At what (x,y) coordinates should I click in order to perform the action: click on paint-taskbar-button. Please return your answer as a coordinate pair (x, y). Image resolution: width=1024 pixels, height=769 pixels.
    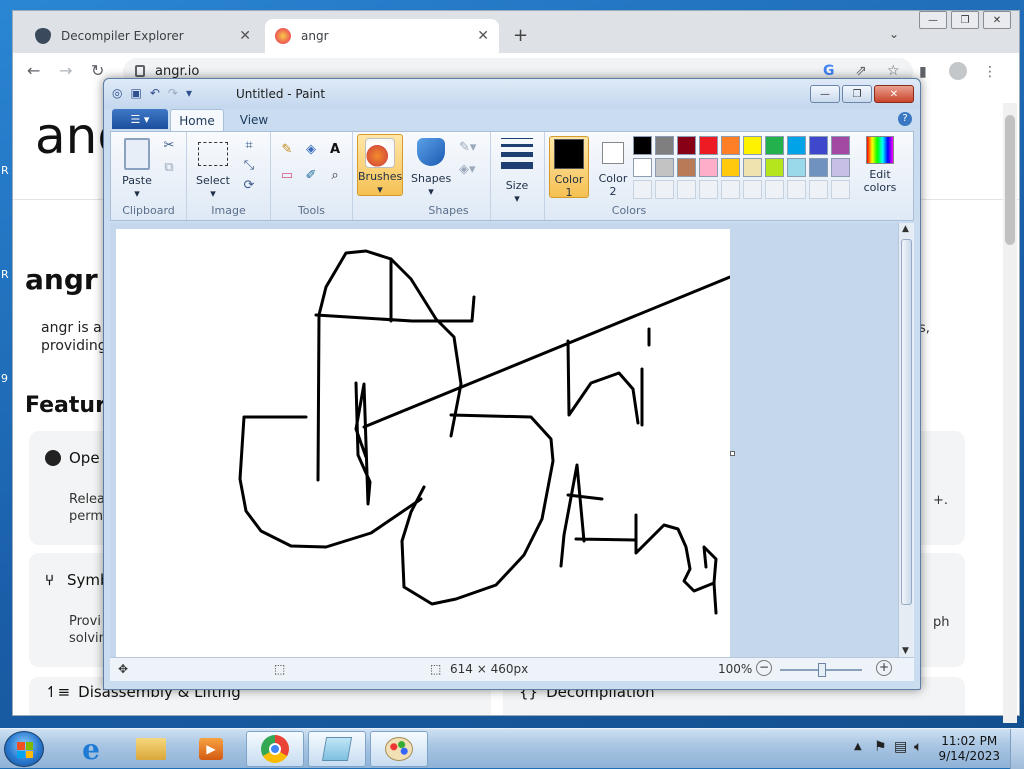
    Looking at the image, I should click on (399, 749).